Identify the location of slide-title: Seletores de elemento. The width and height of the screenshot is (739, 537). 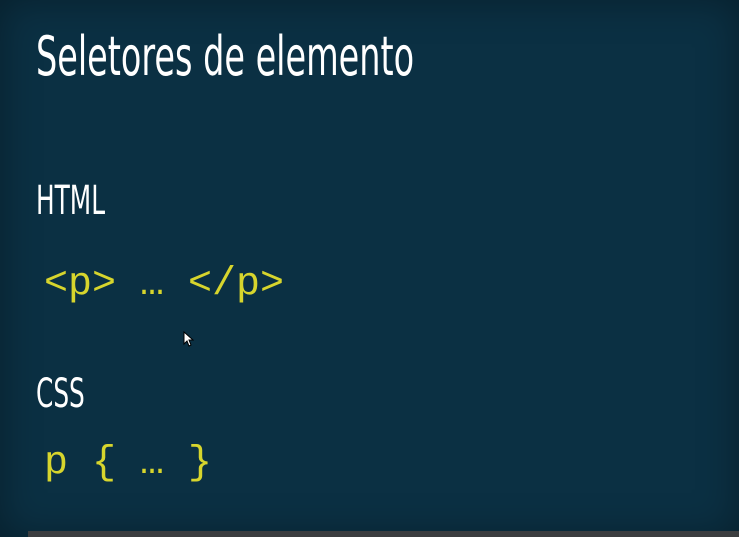
(225, 56).